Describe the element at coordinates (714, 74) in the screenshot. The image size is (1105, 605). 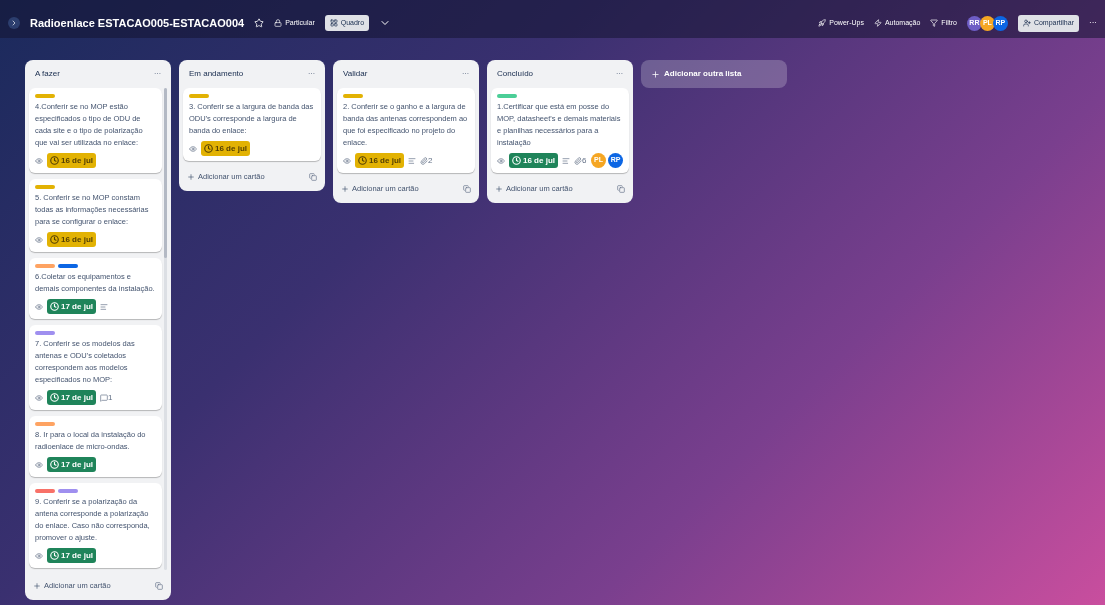
I see `add-list-button: Adicionar outra lista` at that location.